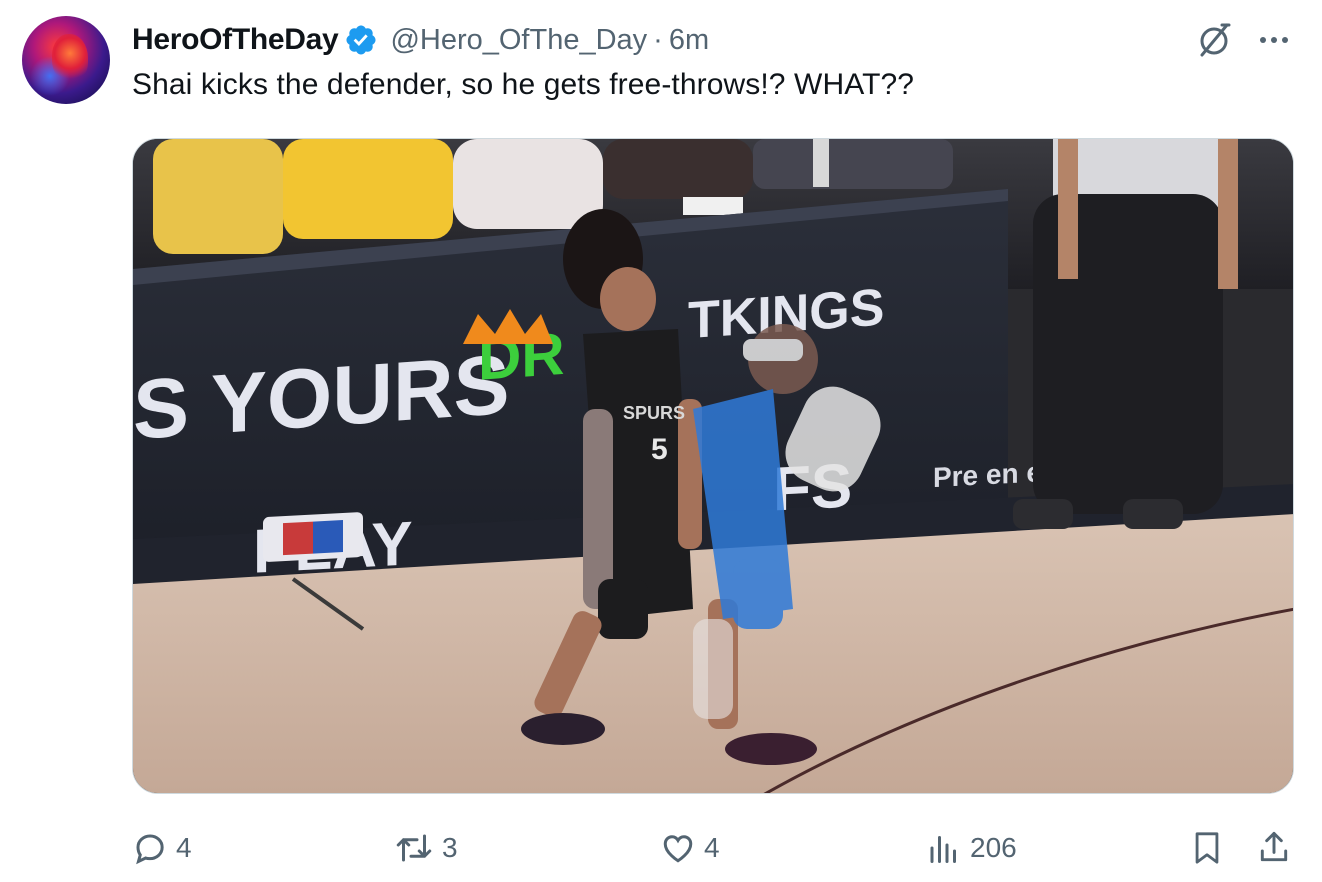 The height and width of the screenshot is (882, 1322). Describe the element at coordinates (518, 40) in the screenshot. I see `author-handle: @Hero_OfThe_Day` at that location.